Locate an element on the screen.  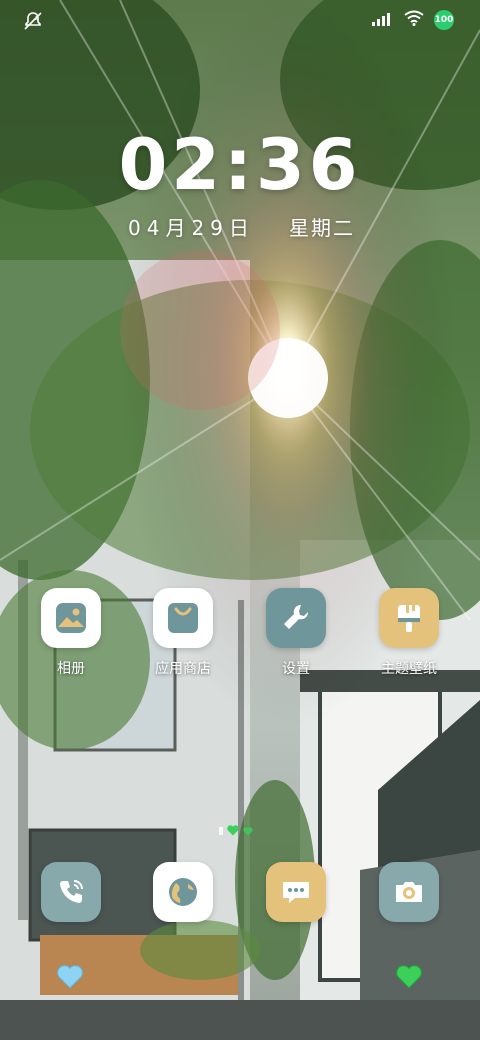
dock-messages is located at coordinates (296, 892).